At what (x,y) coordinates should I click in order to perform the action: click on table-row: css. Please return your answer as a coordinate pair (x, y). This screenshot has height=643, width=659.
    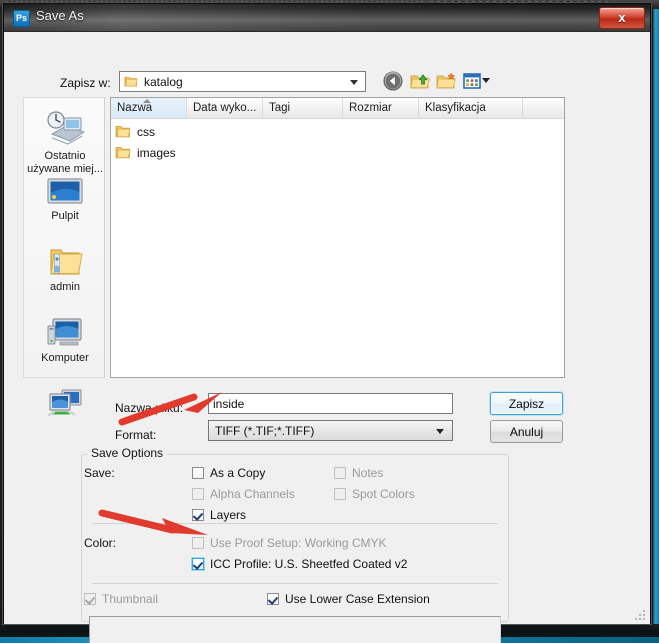
    Looking at the image, I should click on (135, 133).